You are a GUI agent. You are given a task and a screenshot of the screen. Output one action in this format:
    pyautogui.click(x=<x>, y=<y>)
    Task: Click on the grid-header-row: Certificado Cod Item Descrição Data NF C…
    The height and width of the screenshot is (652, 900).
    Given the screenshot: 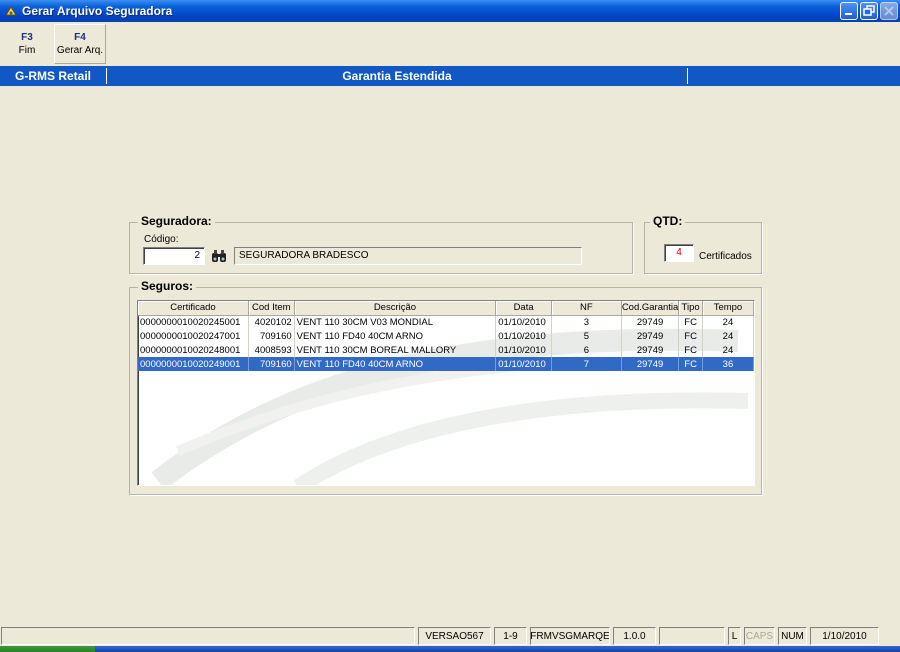 What is the action you would take?
    pyautogui.click(x=446, y=308)
    